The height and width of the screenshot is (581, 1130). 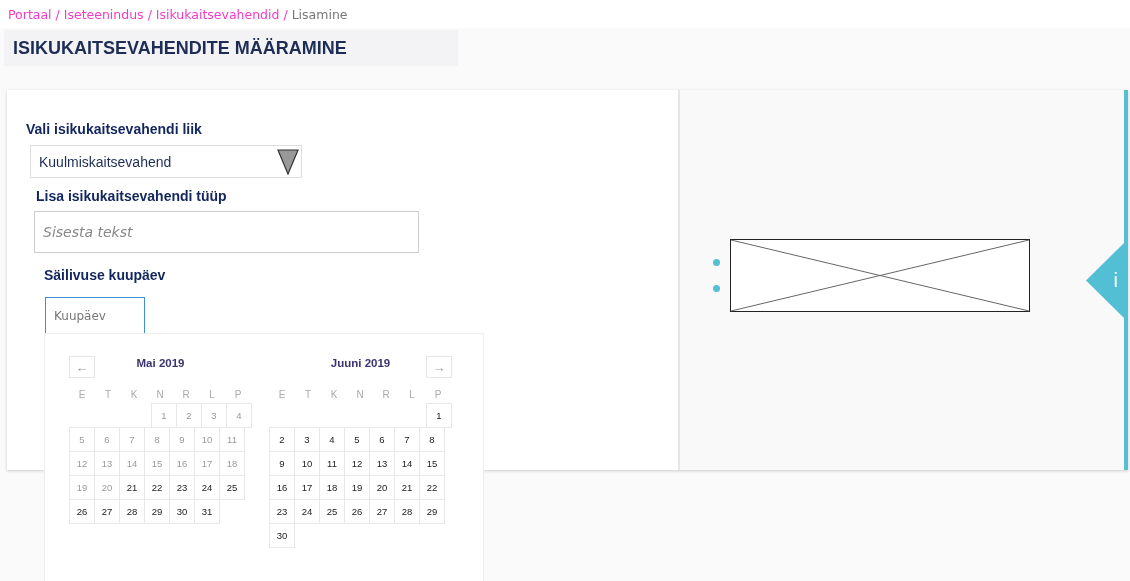 I want to click on calendar-day: 2, so click(x=282, y=439).